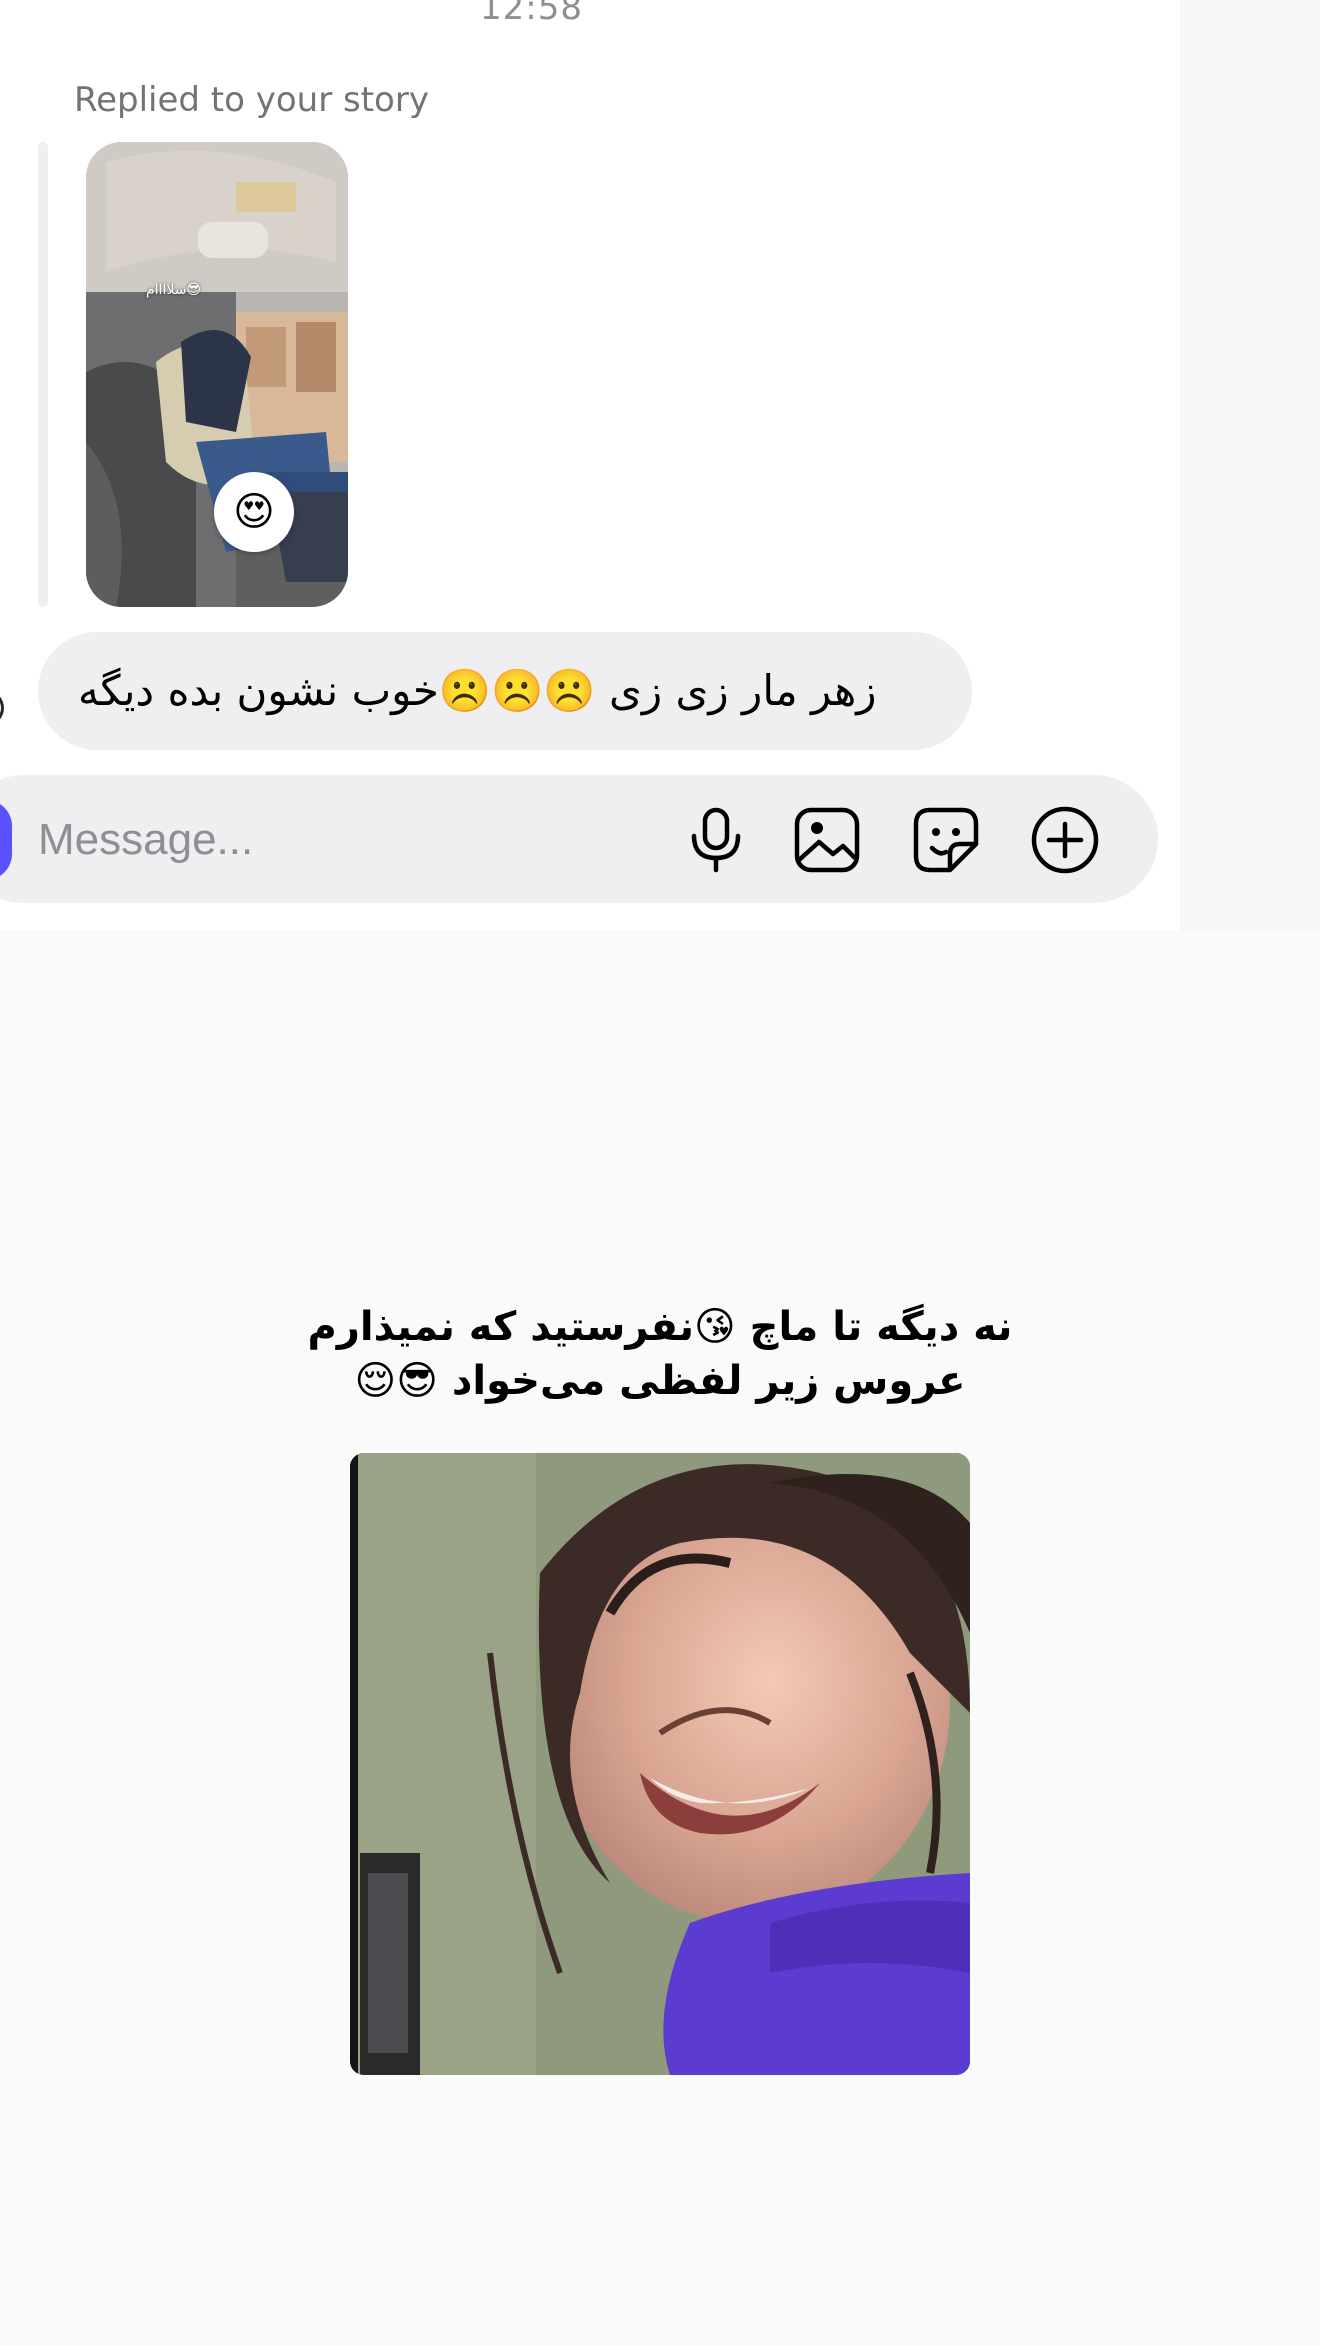 This screenshot has width=1320, height=2346. I want to click on story-image, so click(217, 374).